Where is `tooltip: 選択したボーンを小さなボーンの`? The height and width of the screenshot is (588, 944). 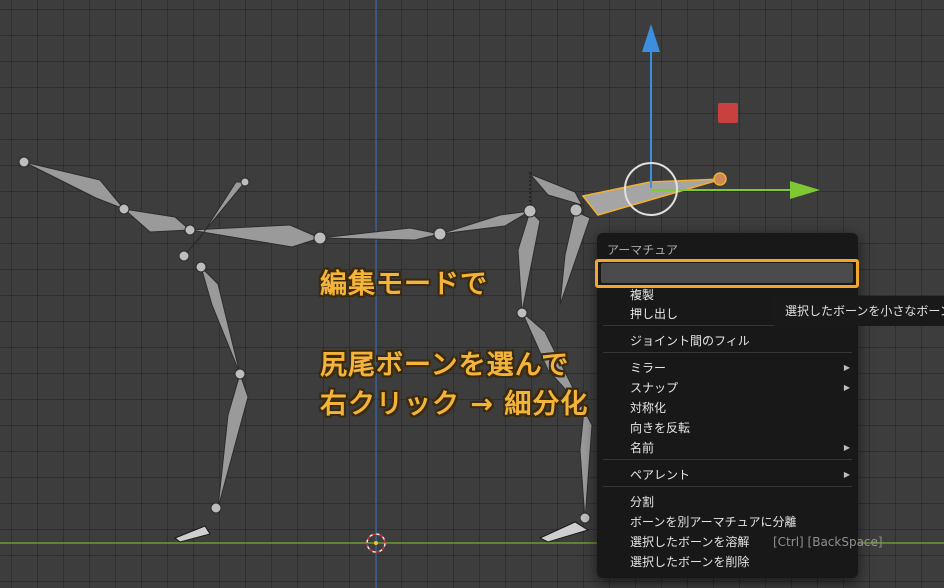 tooltip: 選択したボーンを小さなボーンの is located at coordinates (858, 311).